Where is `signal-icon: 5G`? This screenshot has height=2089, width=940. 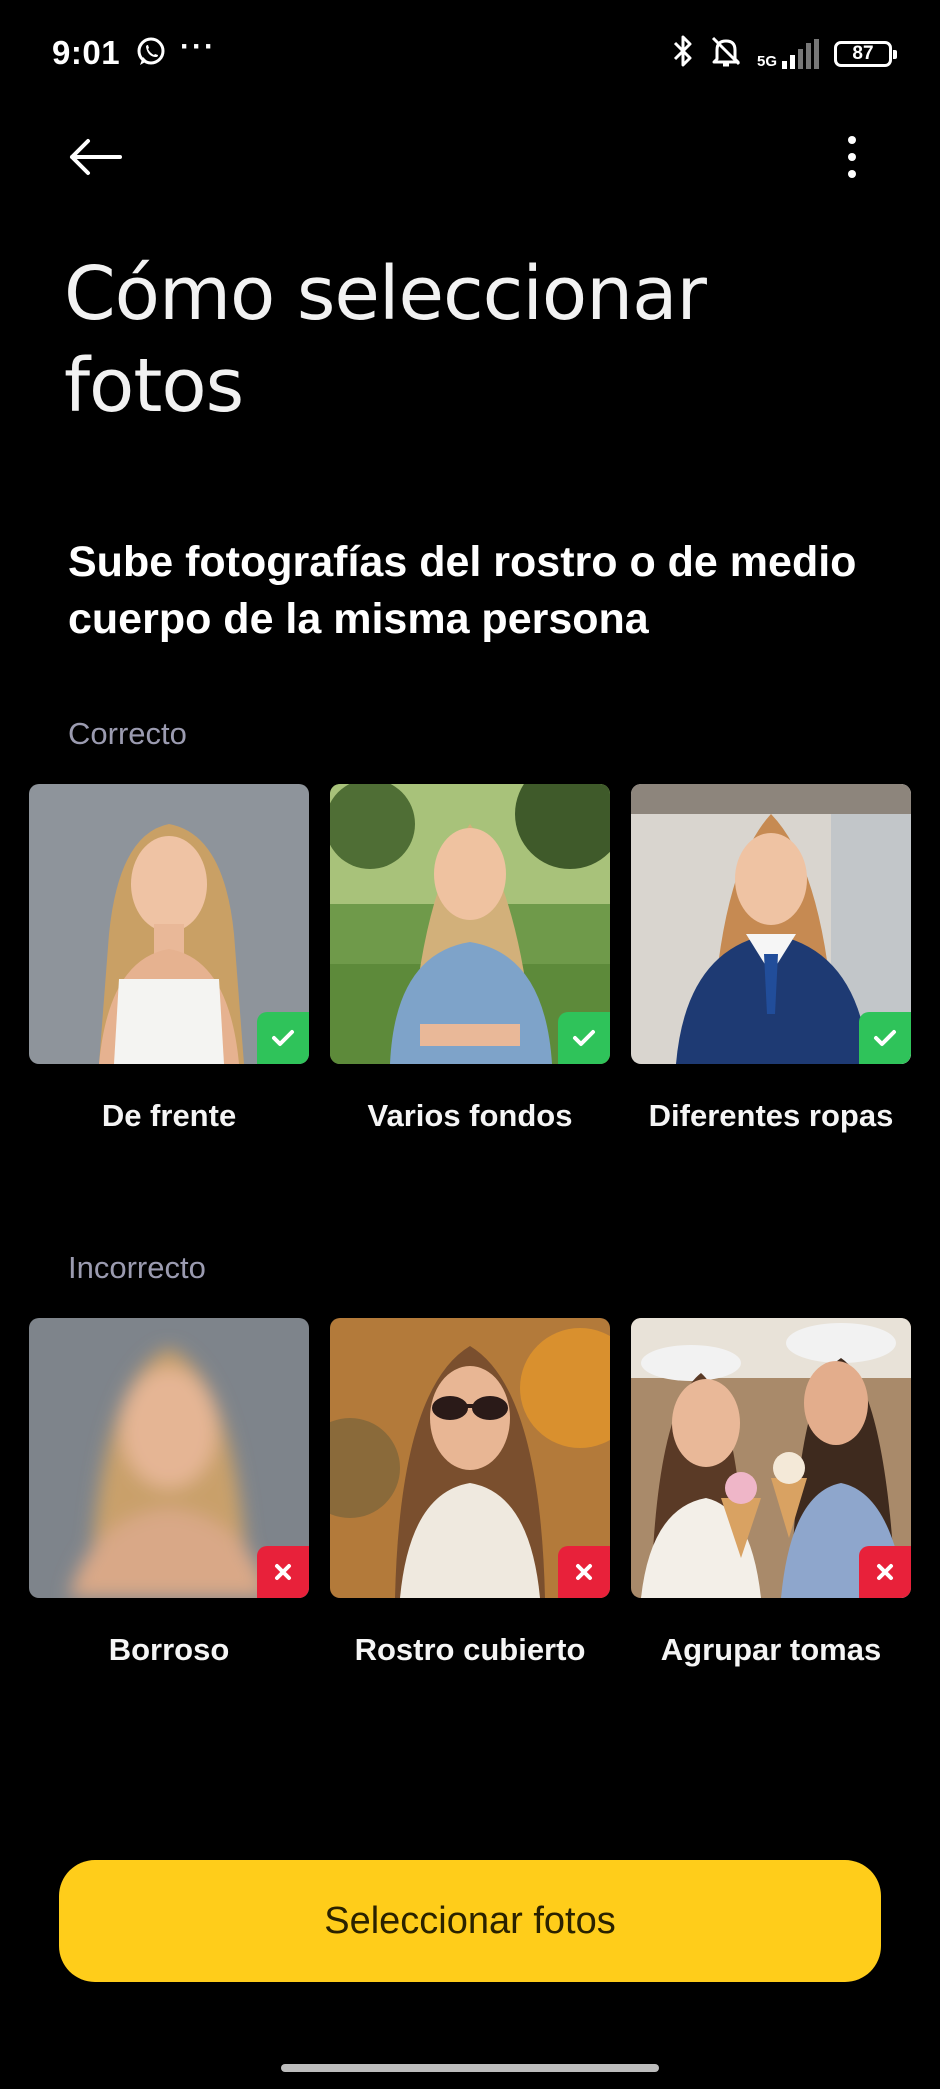
signal-icon: 5G is located at coordinates (788, 54).